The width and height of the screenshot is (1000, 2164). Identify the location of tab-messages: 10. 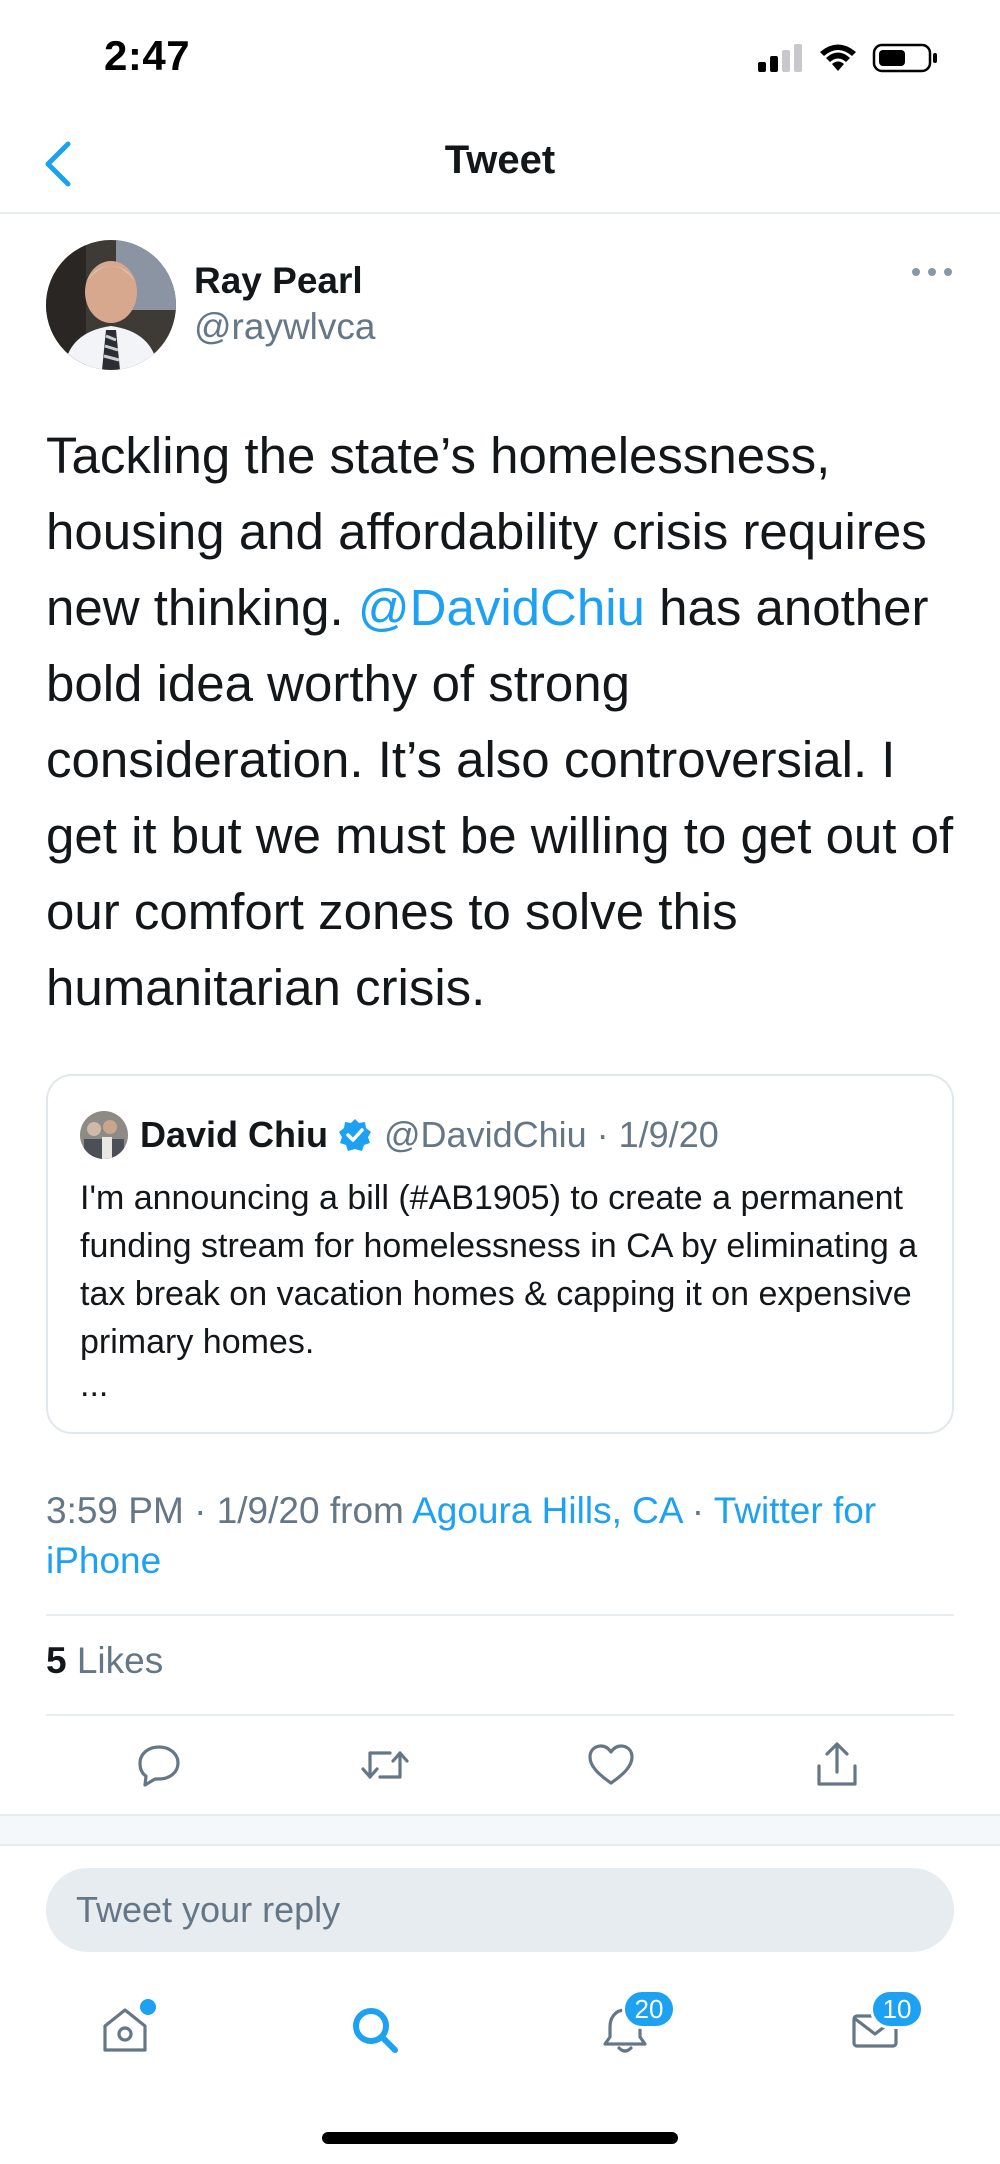
(875, 2030).